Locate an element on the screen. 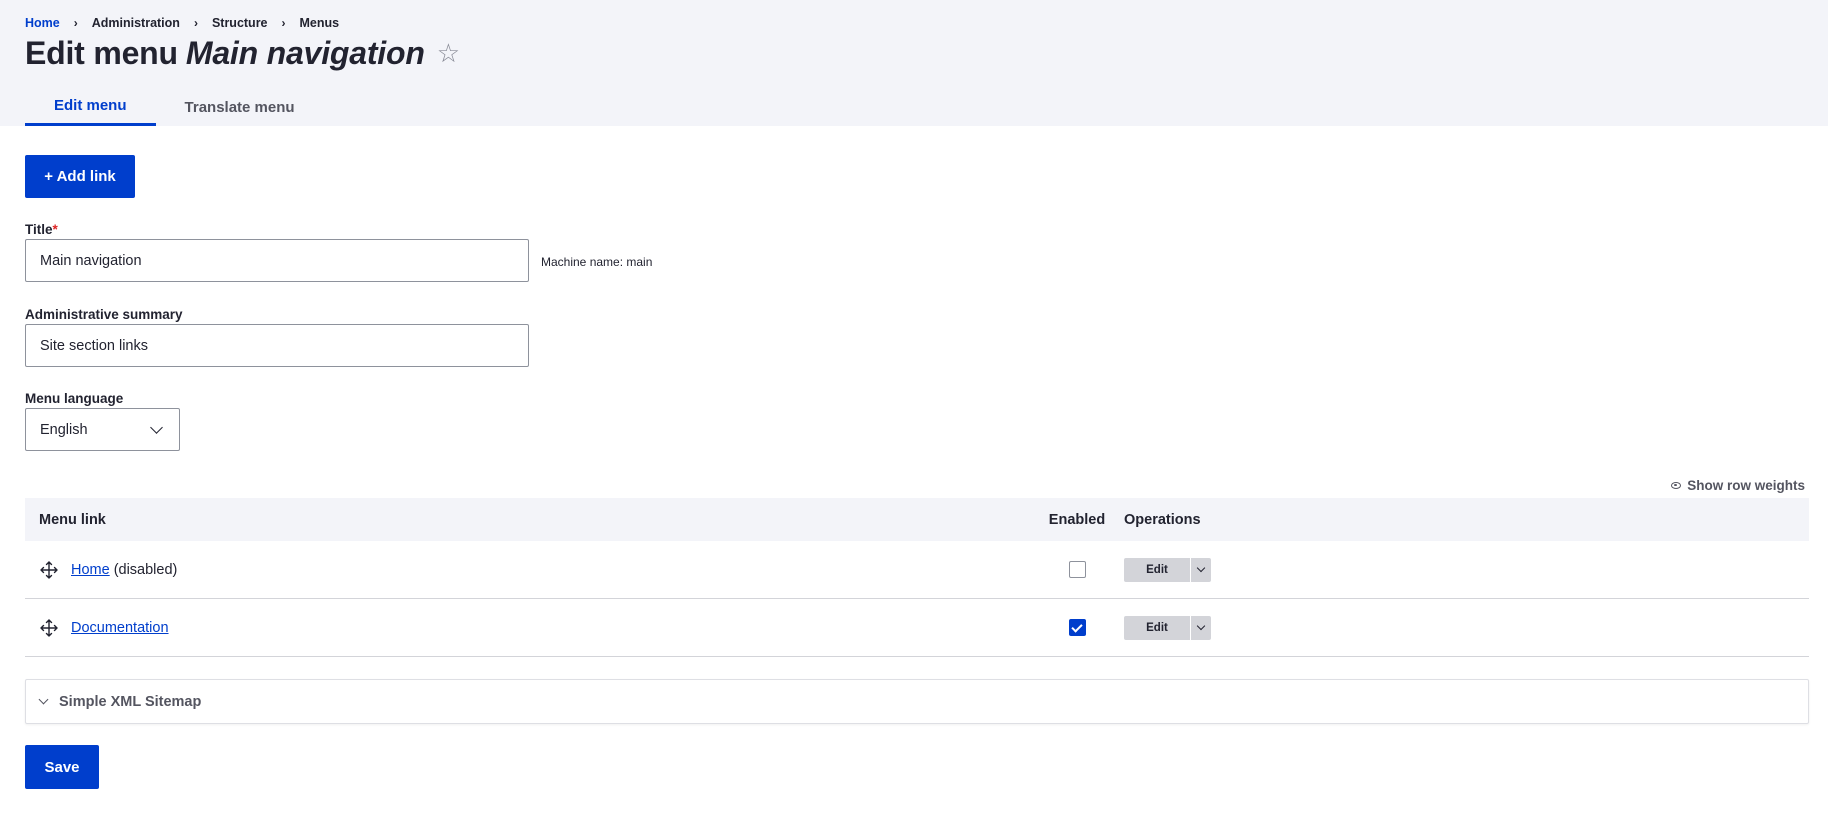  table-header: Menu link Enabled Operations is located at coordinates (917, 519).